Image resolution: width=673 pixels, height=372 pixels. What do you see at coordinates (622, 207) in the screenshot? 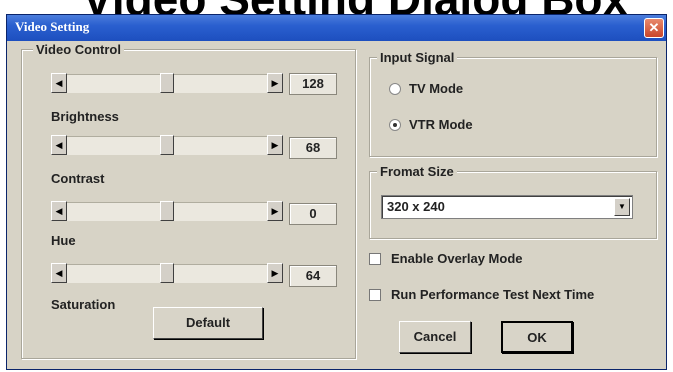
I see `chevron-down-icon: ▼` at bounding box center [622, 207].